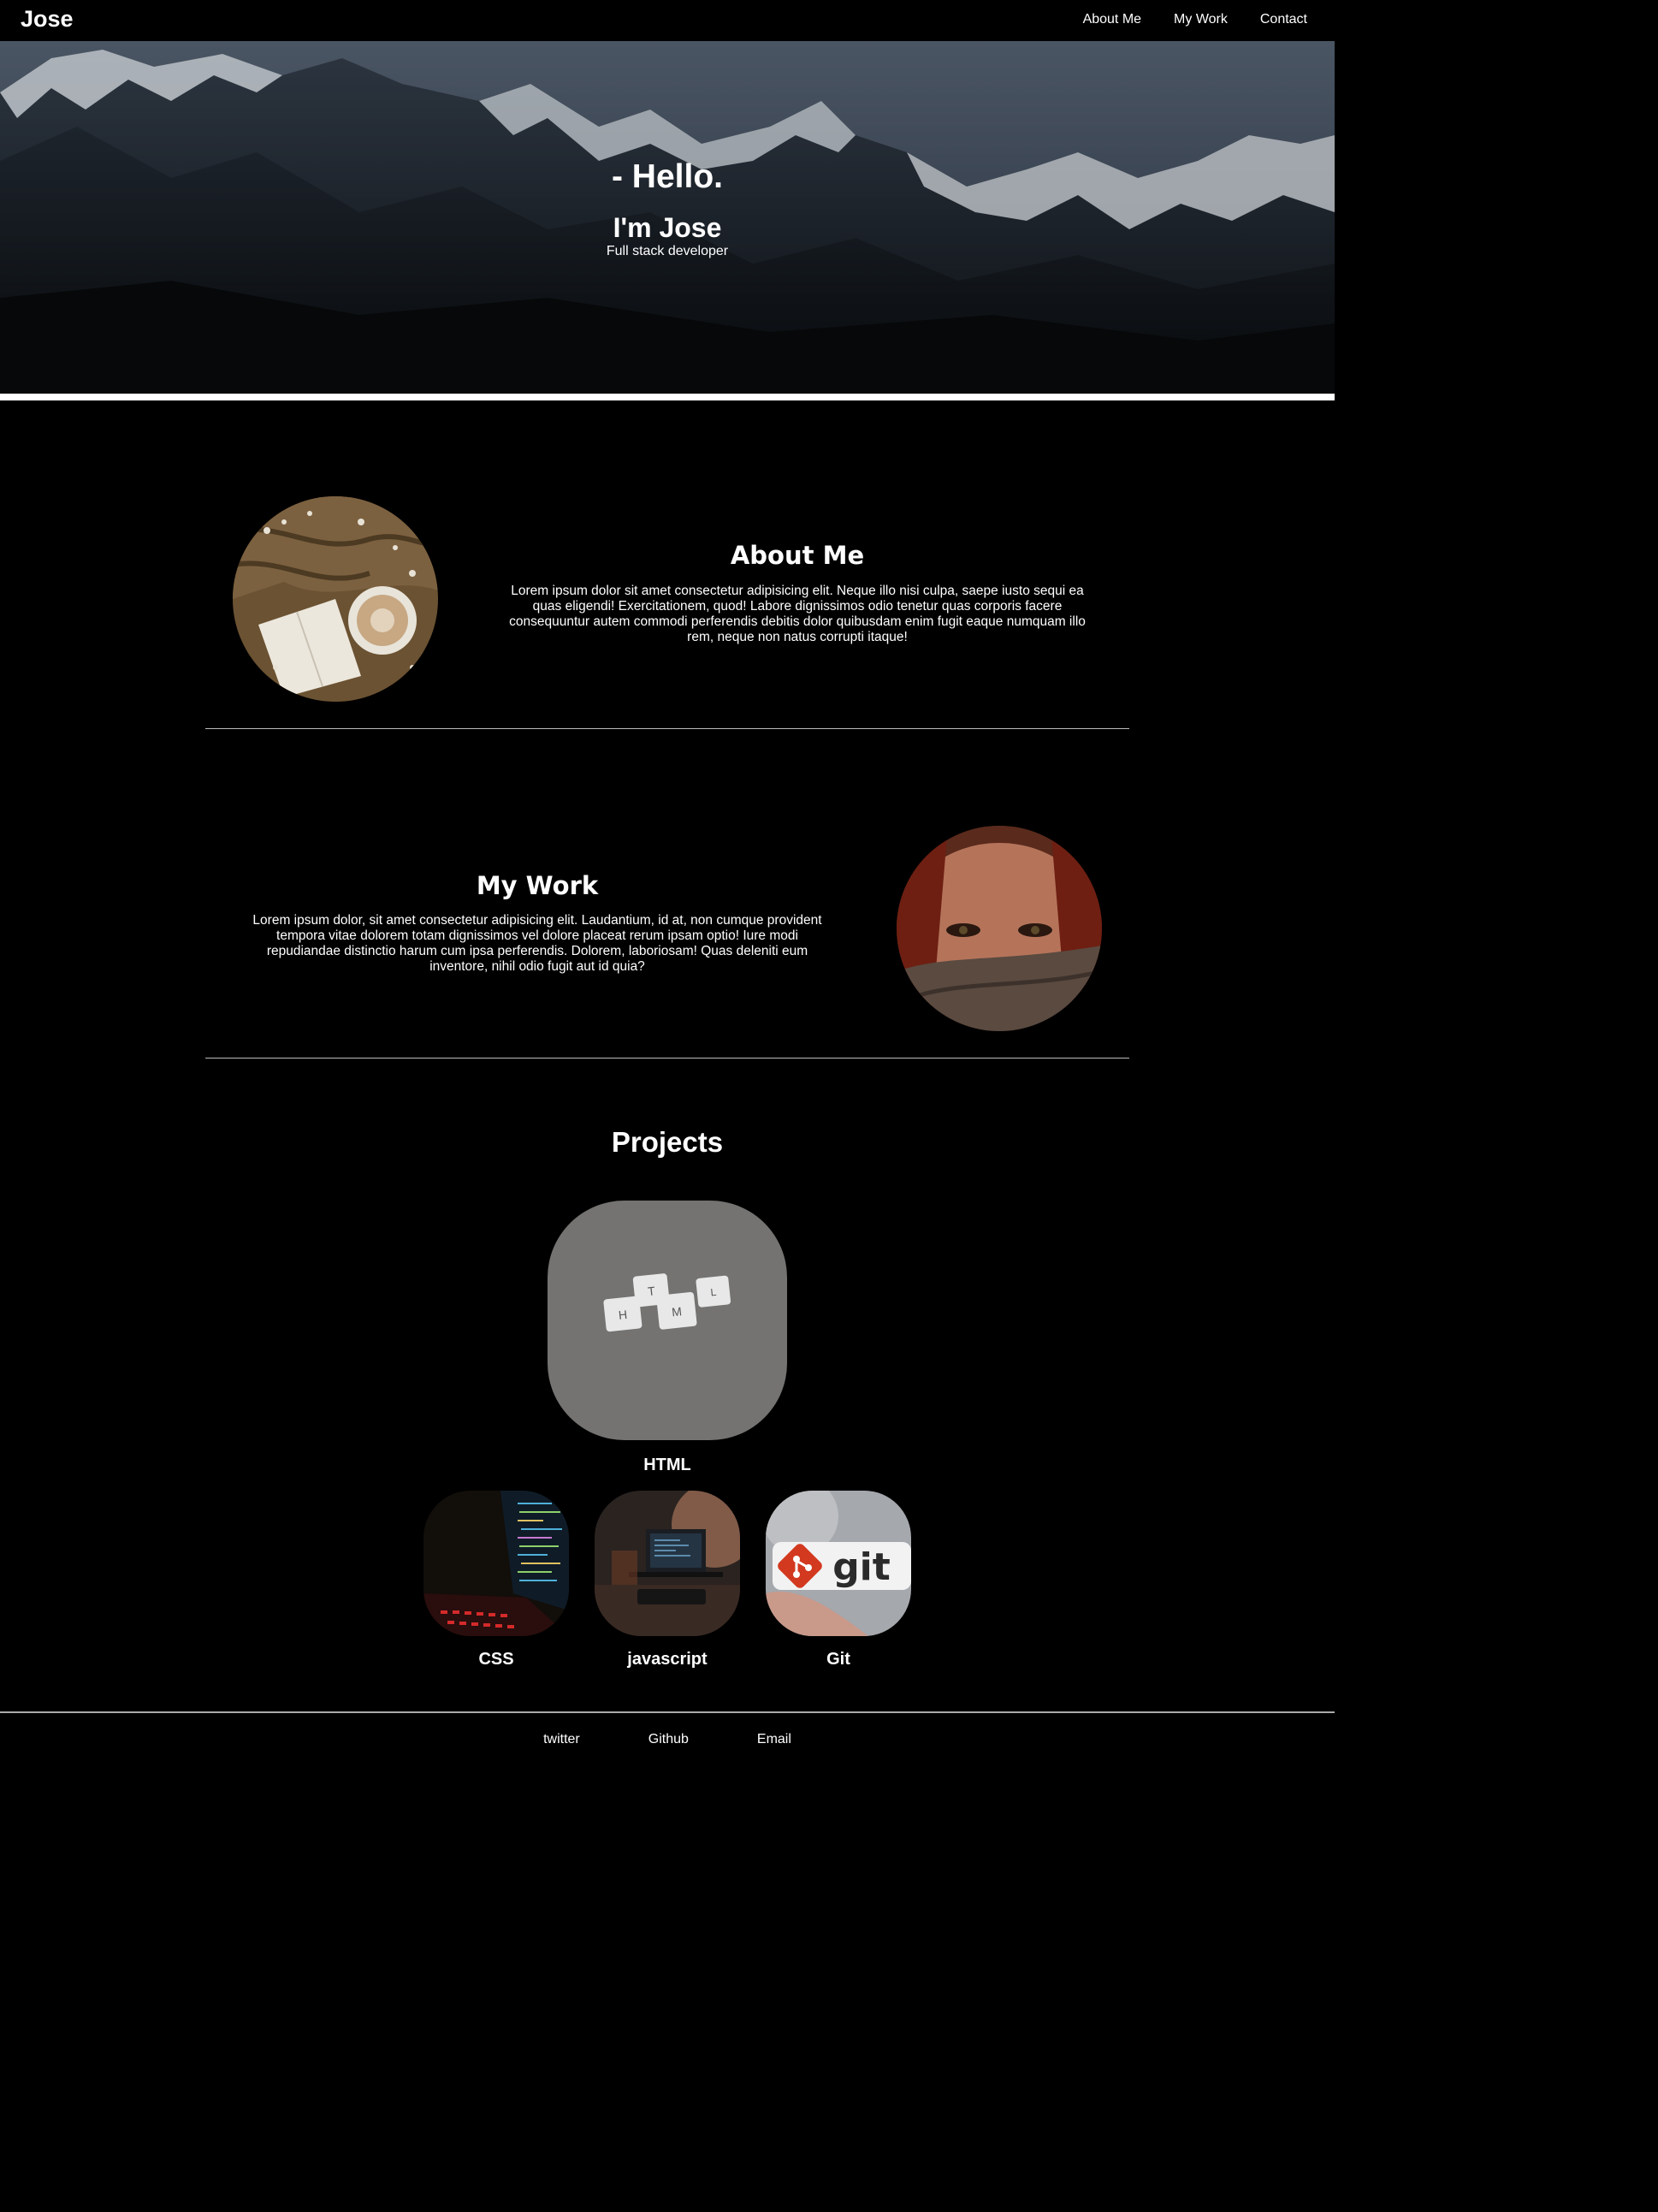 The width and height of the screenshot is (1658, 2212). Describe the element at coordinates (1112, 19) in the screenshot. I see `nav-link-about: About Me` at that location.